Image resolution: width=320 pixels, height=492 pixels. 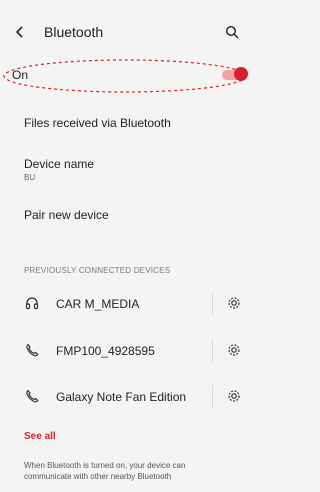 I want to click on headphones-icon, so click(x=32, y=303).